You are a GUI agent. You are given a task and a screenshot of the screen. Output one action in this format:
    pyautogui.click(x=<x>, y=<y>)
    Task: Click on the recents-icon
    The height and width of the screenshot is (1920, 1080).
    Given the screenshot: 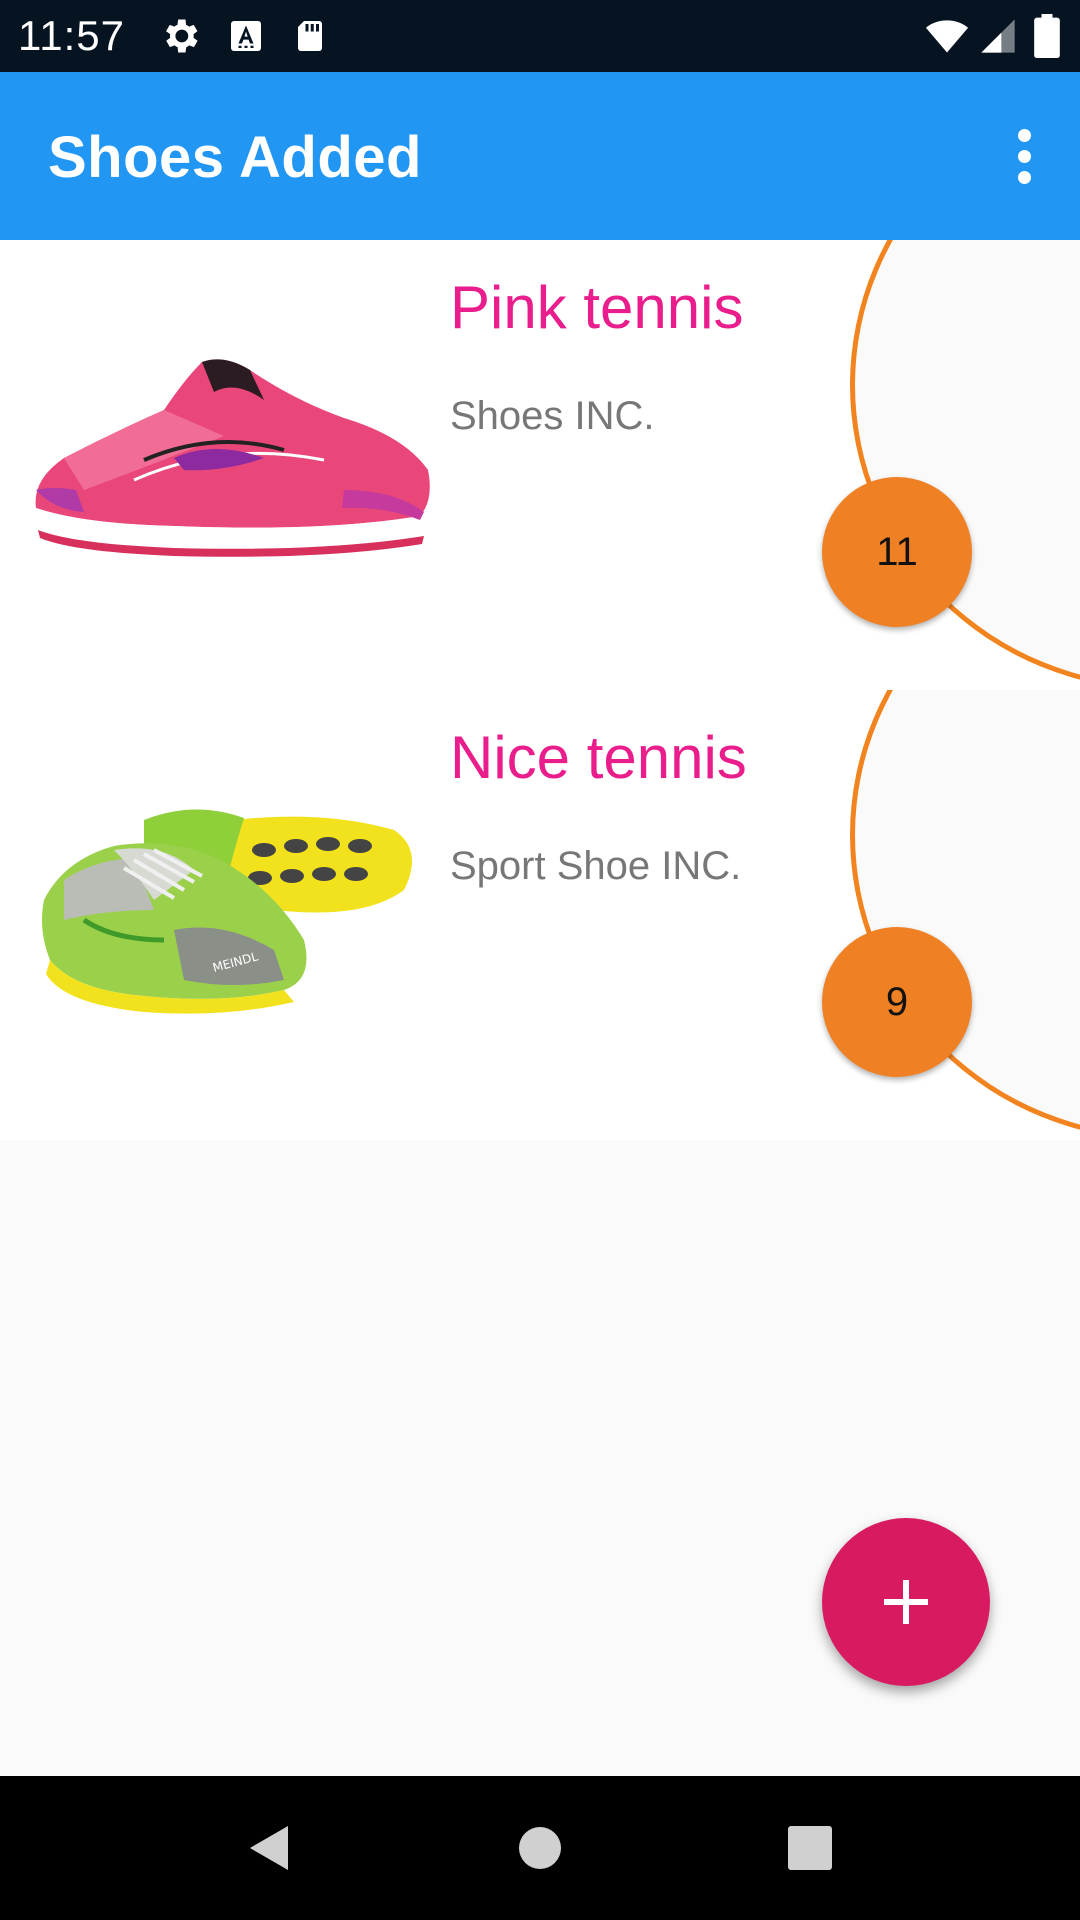 What is the action you would take?
    pyautogui.click(x=810, y=1848)
    